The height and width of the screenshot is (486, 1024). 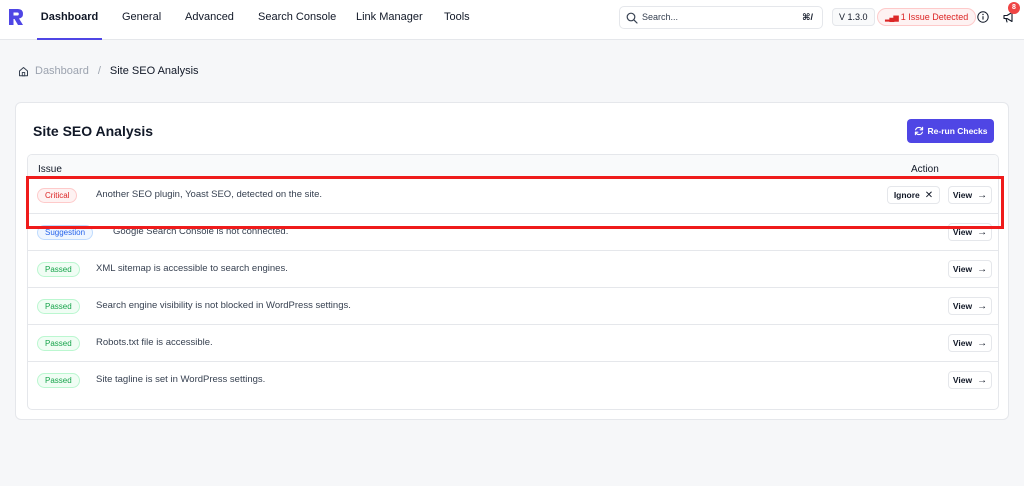 I want to click on search-input: Search... ⌘/, so click(x=721, y=17).